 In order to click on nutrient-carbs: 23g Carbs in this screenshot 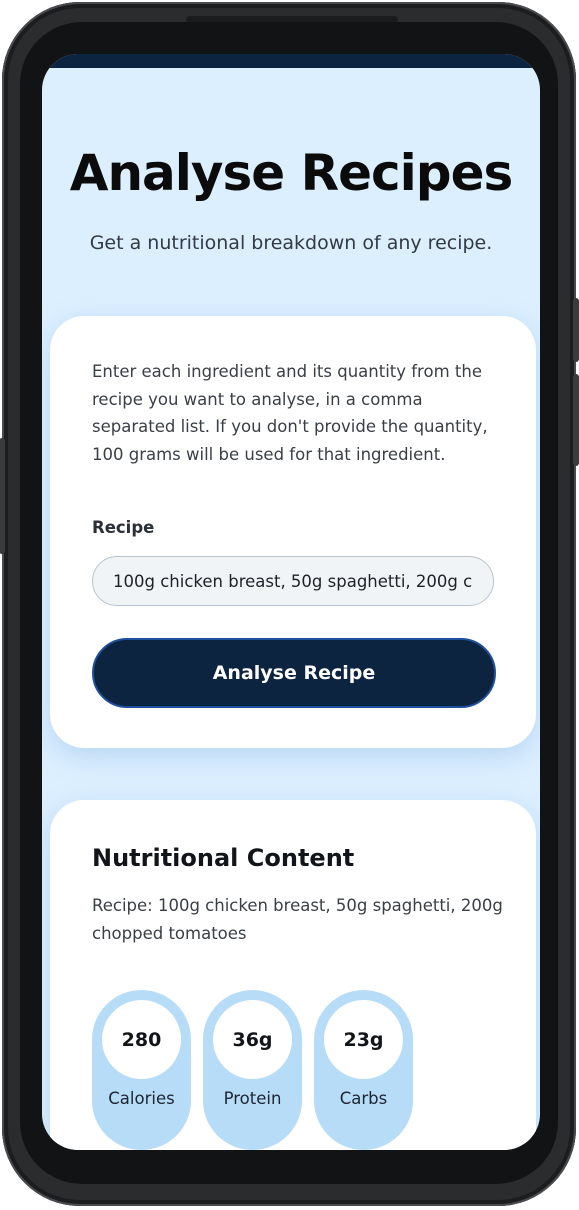, I will do `click(363, 1070)`.